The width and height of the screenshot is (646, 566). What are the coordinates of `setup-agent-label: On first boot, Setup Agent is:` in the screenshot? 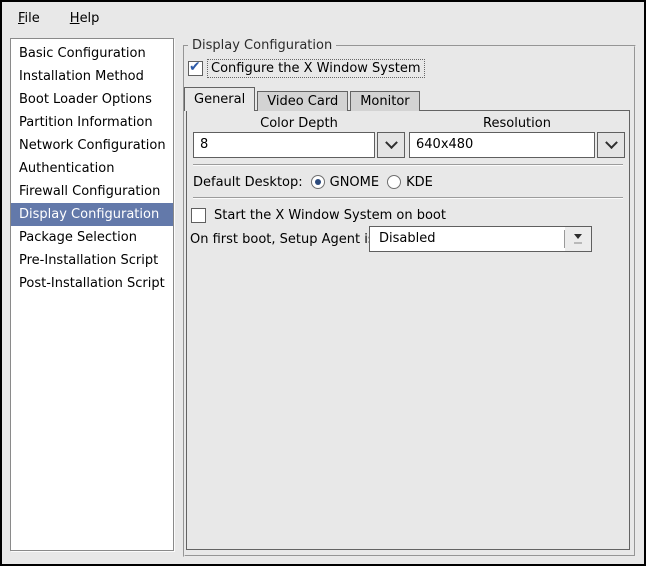 It's located at (285, 239).